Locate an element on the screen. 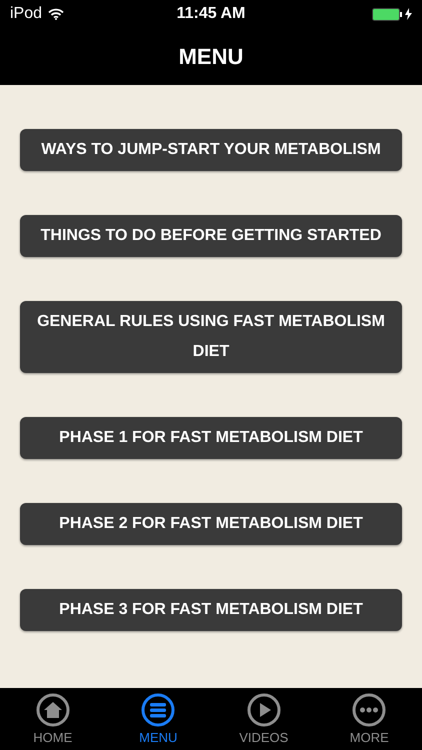 This screenshot has width=422, height=750. status-time: 11:45 AM is located at coordinates (211, 14).